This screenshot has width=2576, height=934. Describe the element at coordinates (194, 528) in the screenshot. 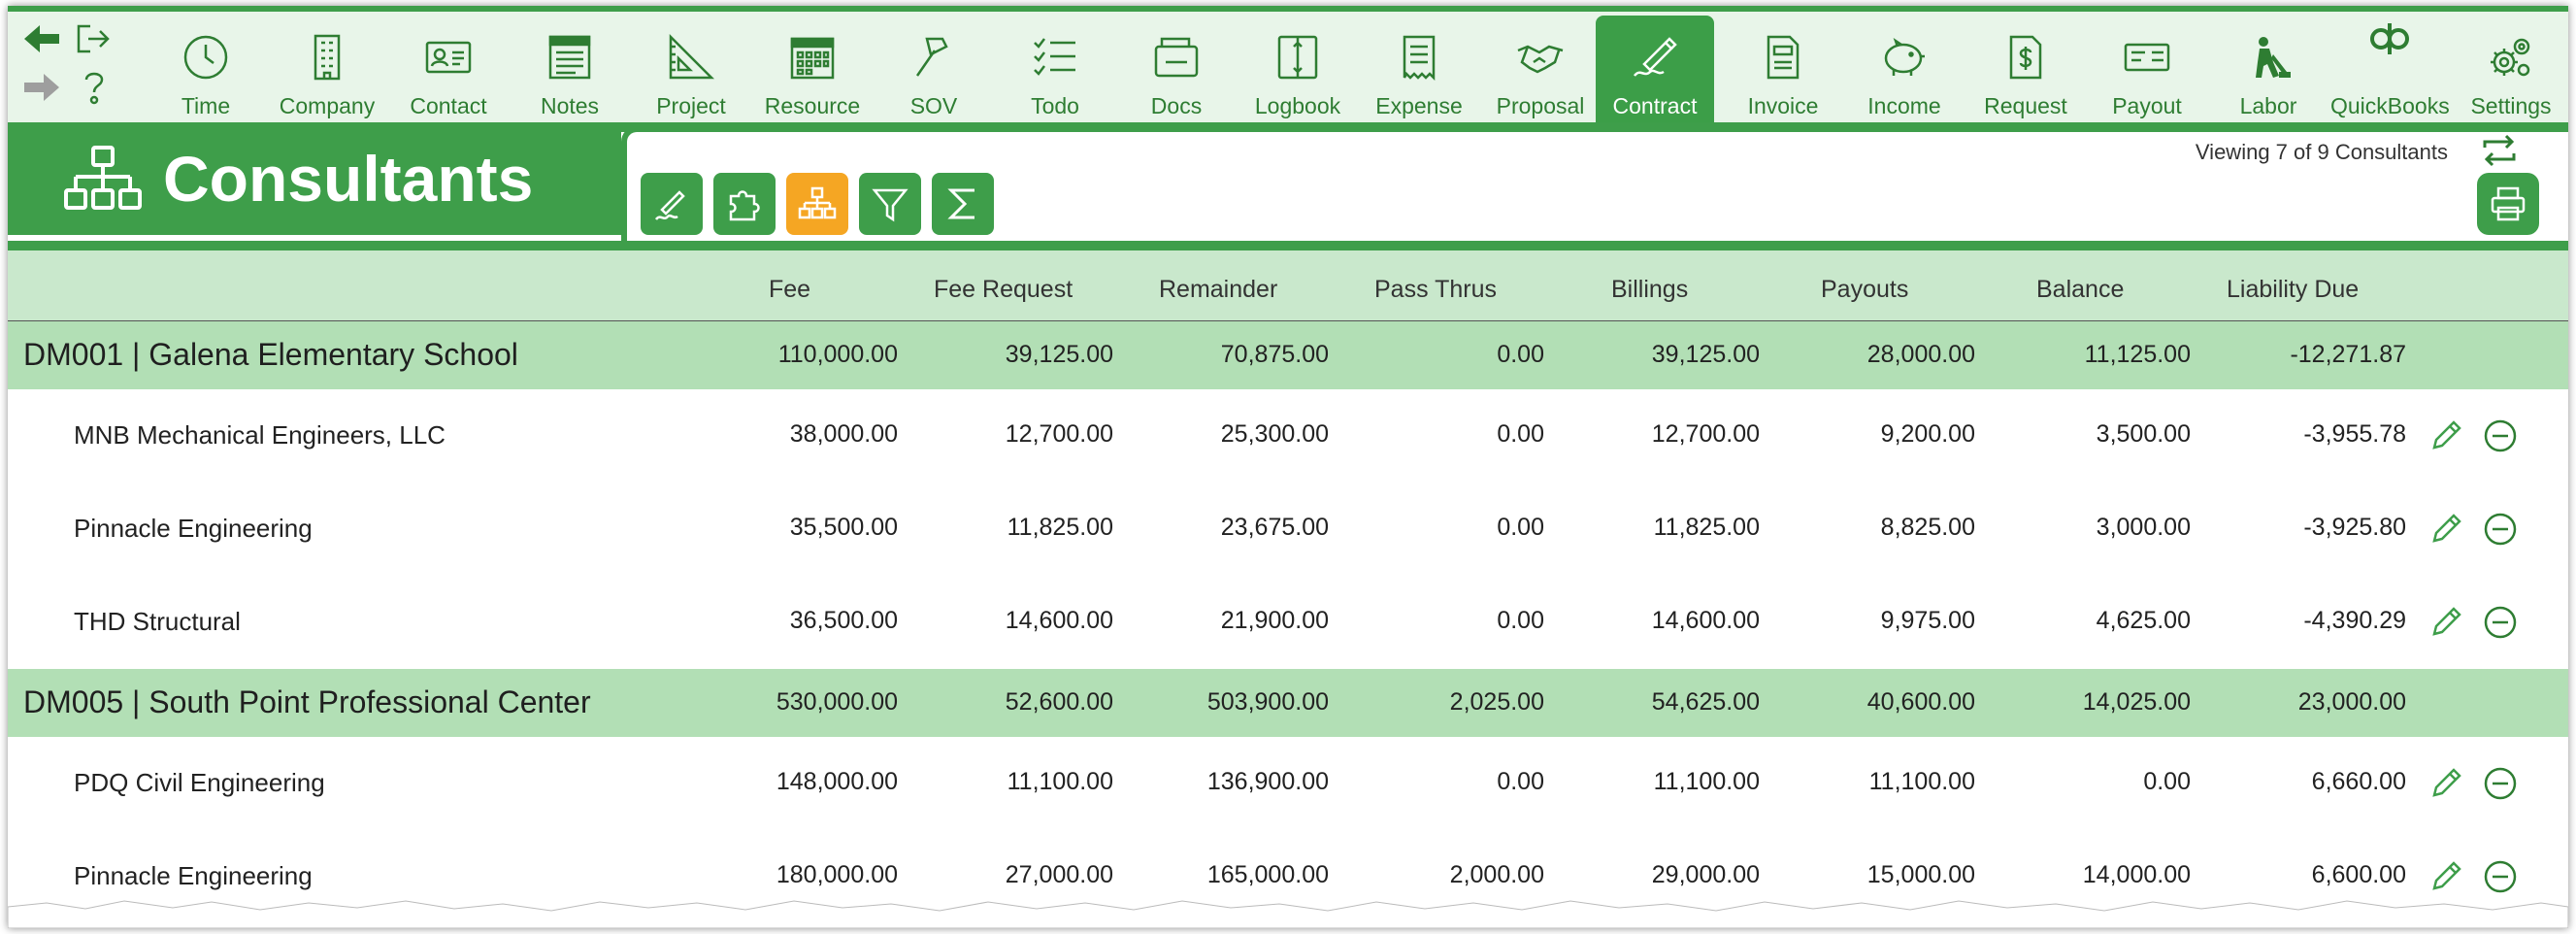

I see `consultant-name: Pinnacle Engineering` at that location.